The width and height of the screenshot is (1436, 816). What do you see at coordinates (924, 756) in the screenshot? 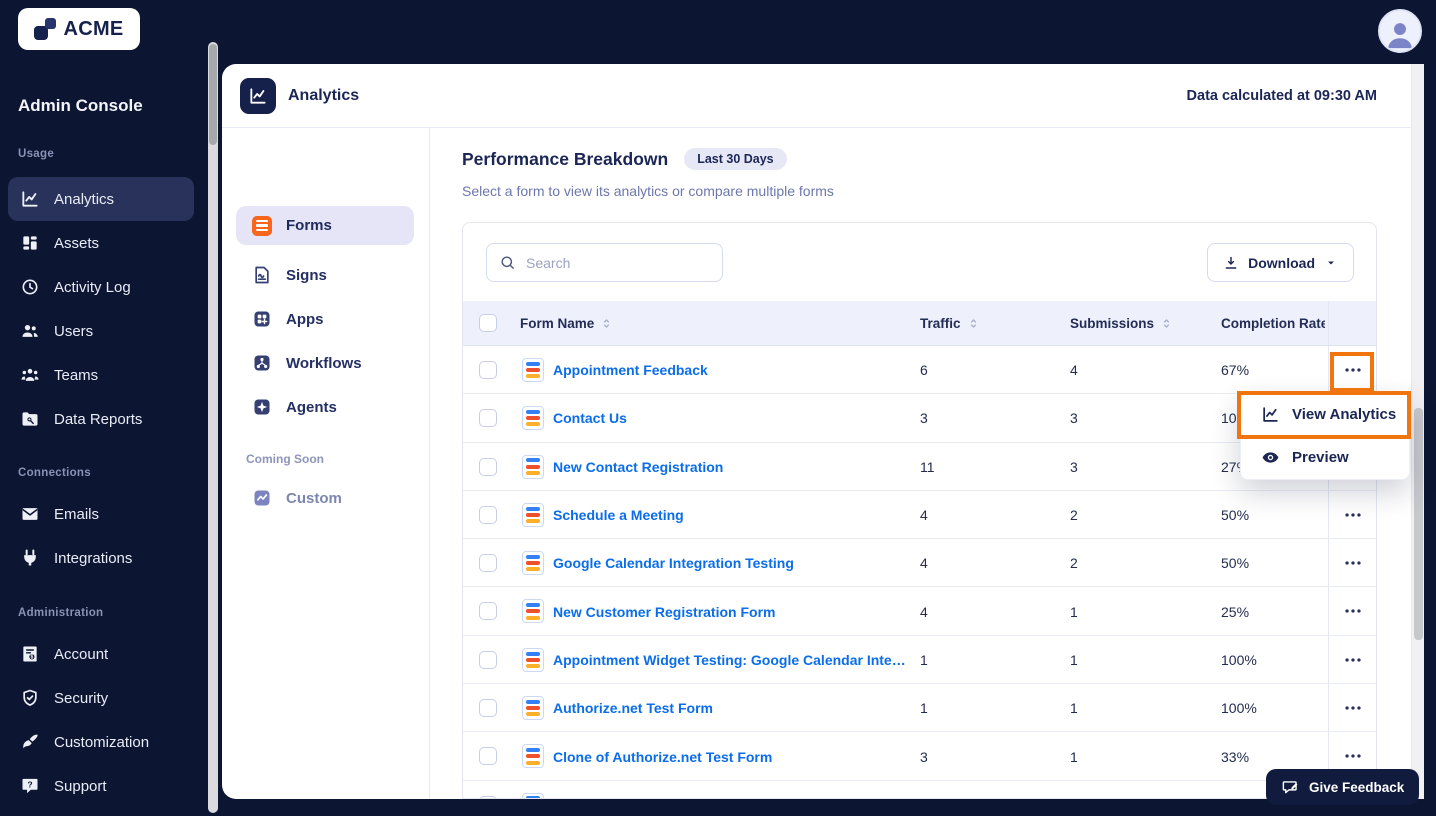
I see `traffic-value: 3` at bounding box center [924, 756].